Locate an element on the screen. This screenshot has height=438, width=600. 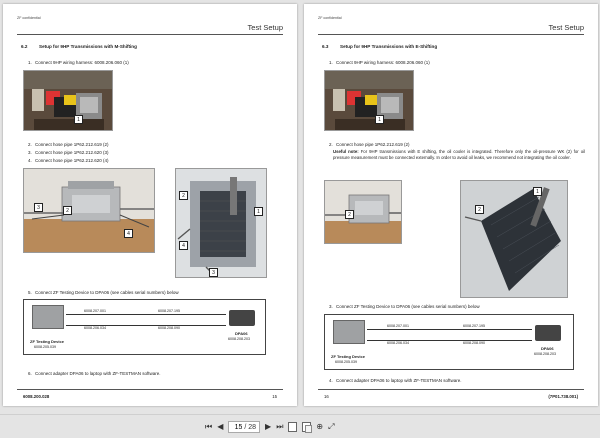
current-page-input is located at coordinates (237, 427).